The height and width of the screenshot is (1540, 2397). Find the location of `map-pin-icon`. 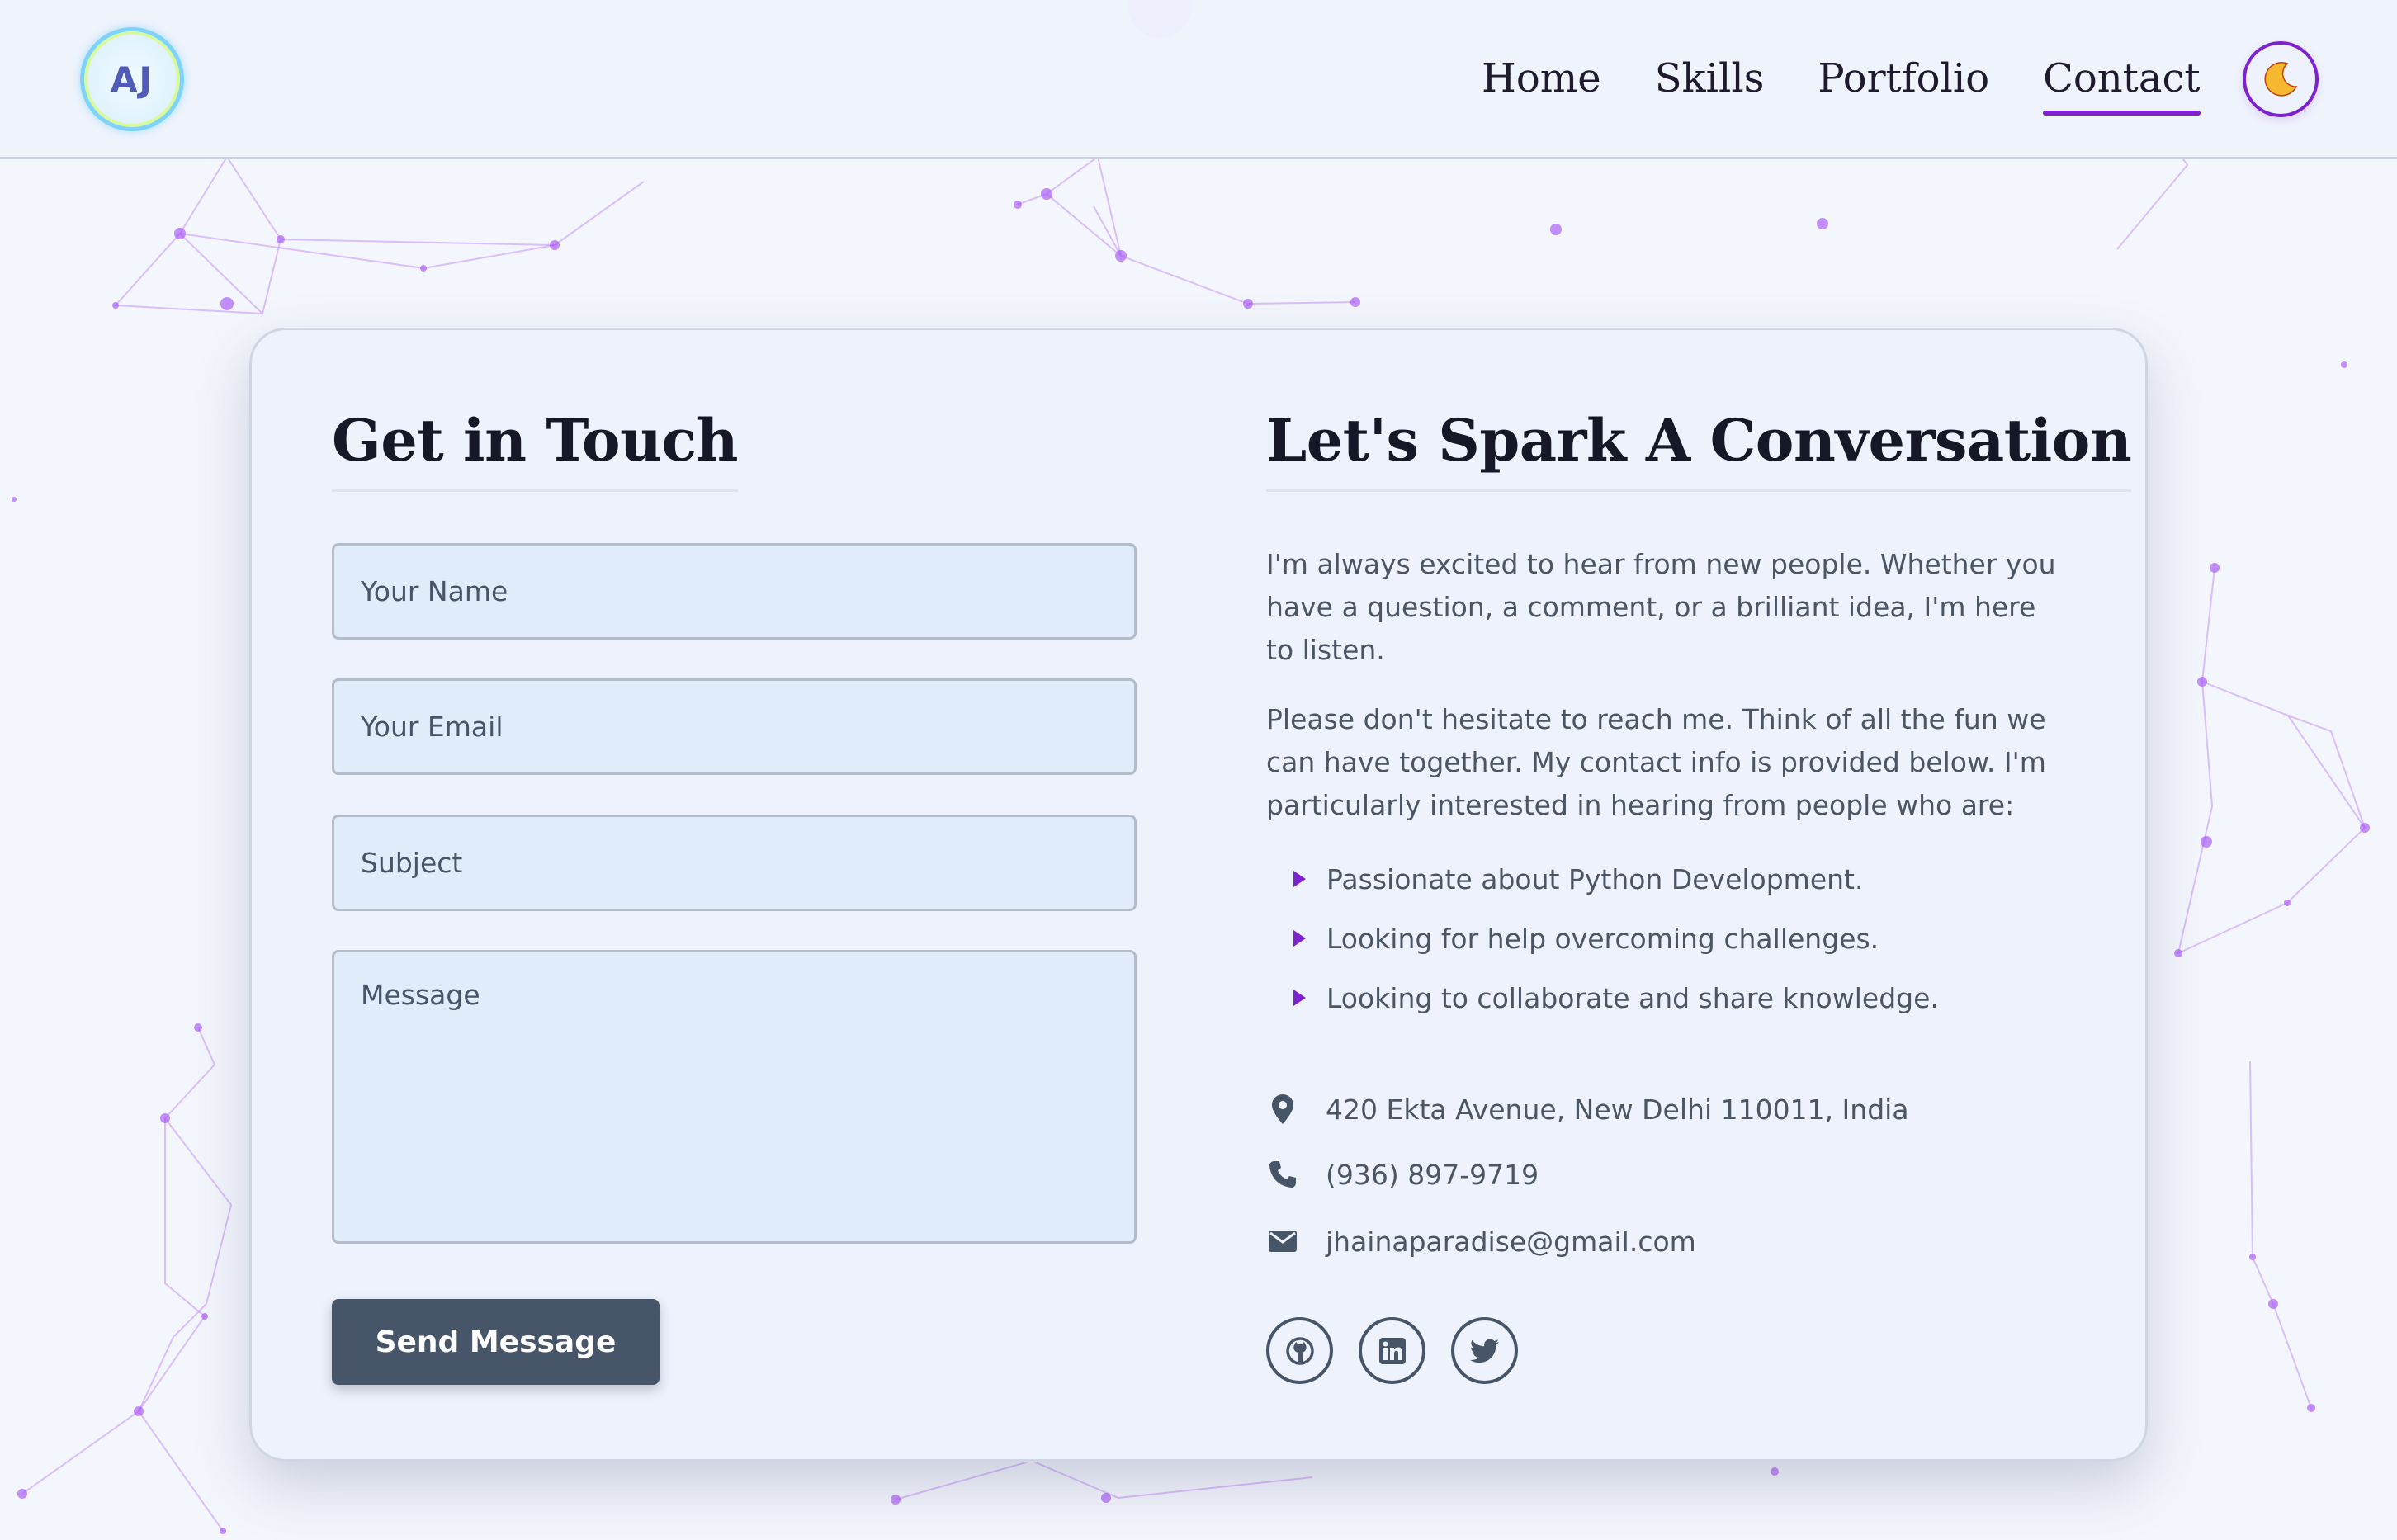

map-pin-icon is located at coordinates (1283, 1109).